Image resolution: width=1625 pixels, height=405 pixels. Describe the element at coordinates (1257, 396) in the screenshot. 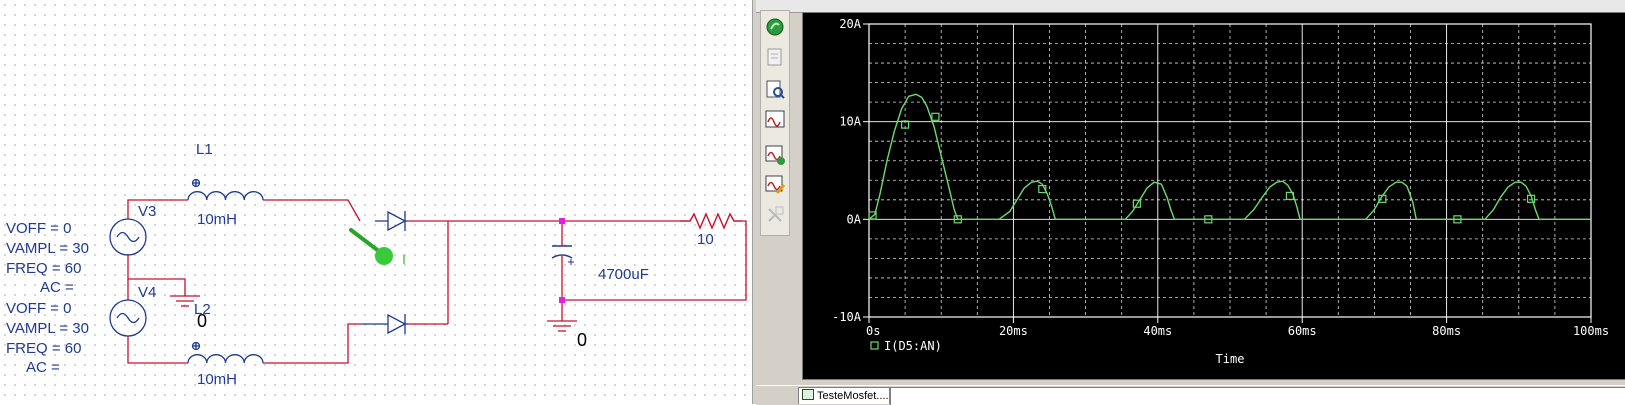

I see `tab-strip-empty` at that location.